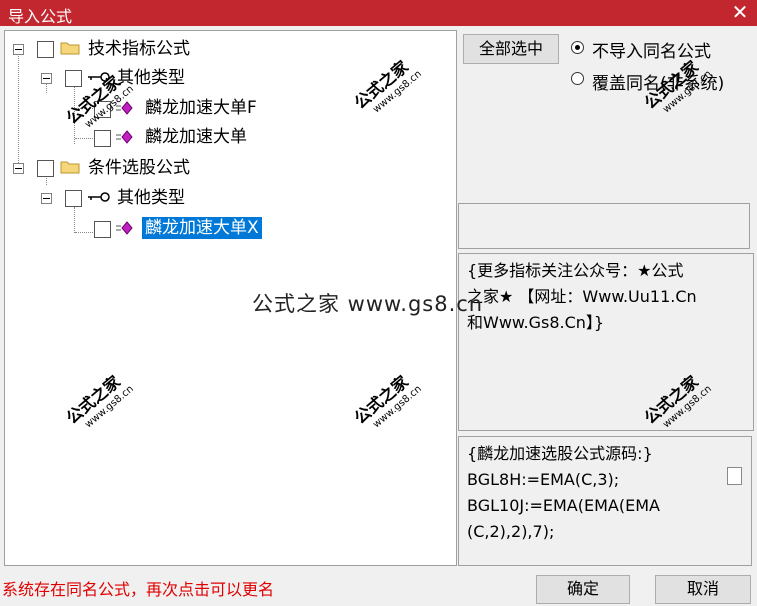 Image resolution: width=757 pixels, height=606 pixels. What do you see at coordinates (734, 476) in the screenshot?
I see `scroll-indicator` at bounding box center [734, 476].